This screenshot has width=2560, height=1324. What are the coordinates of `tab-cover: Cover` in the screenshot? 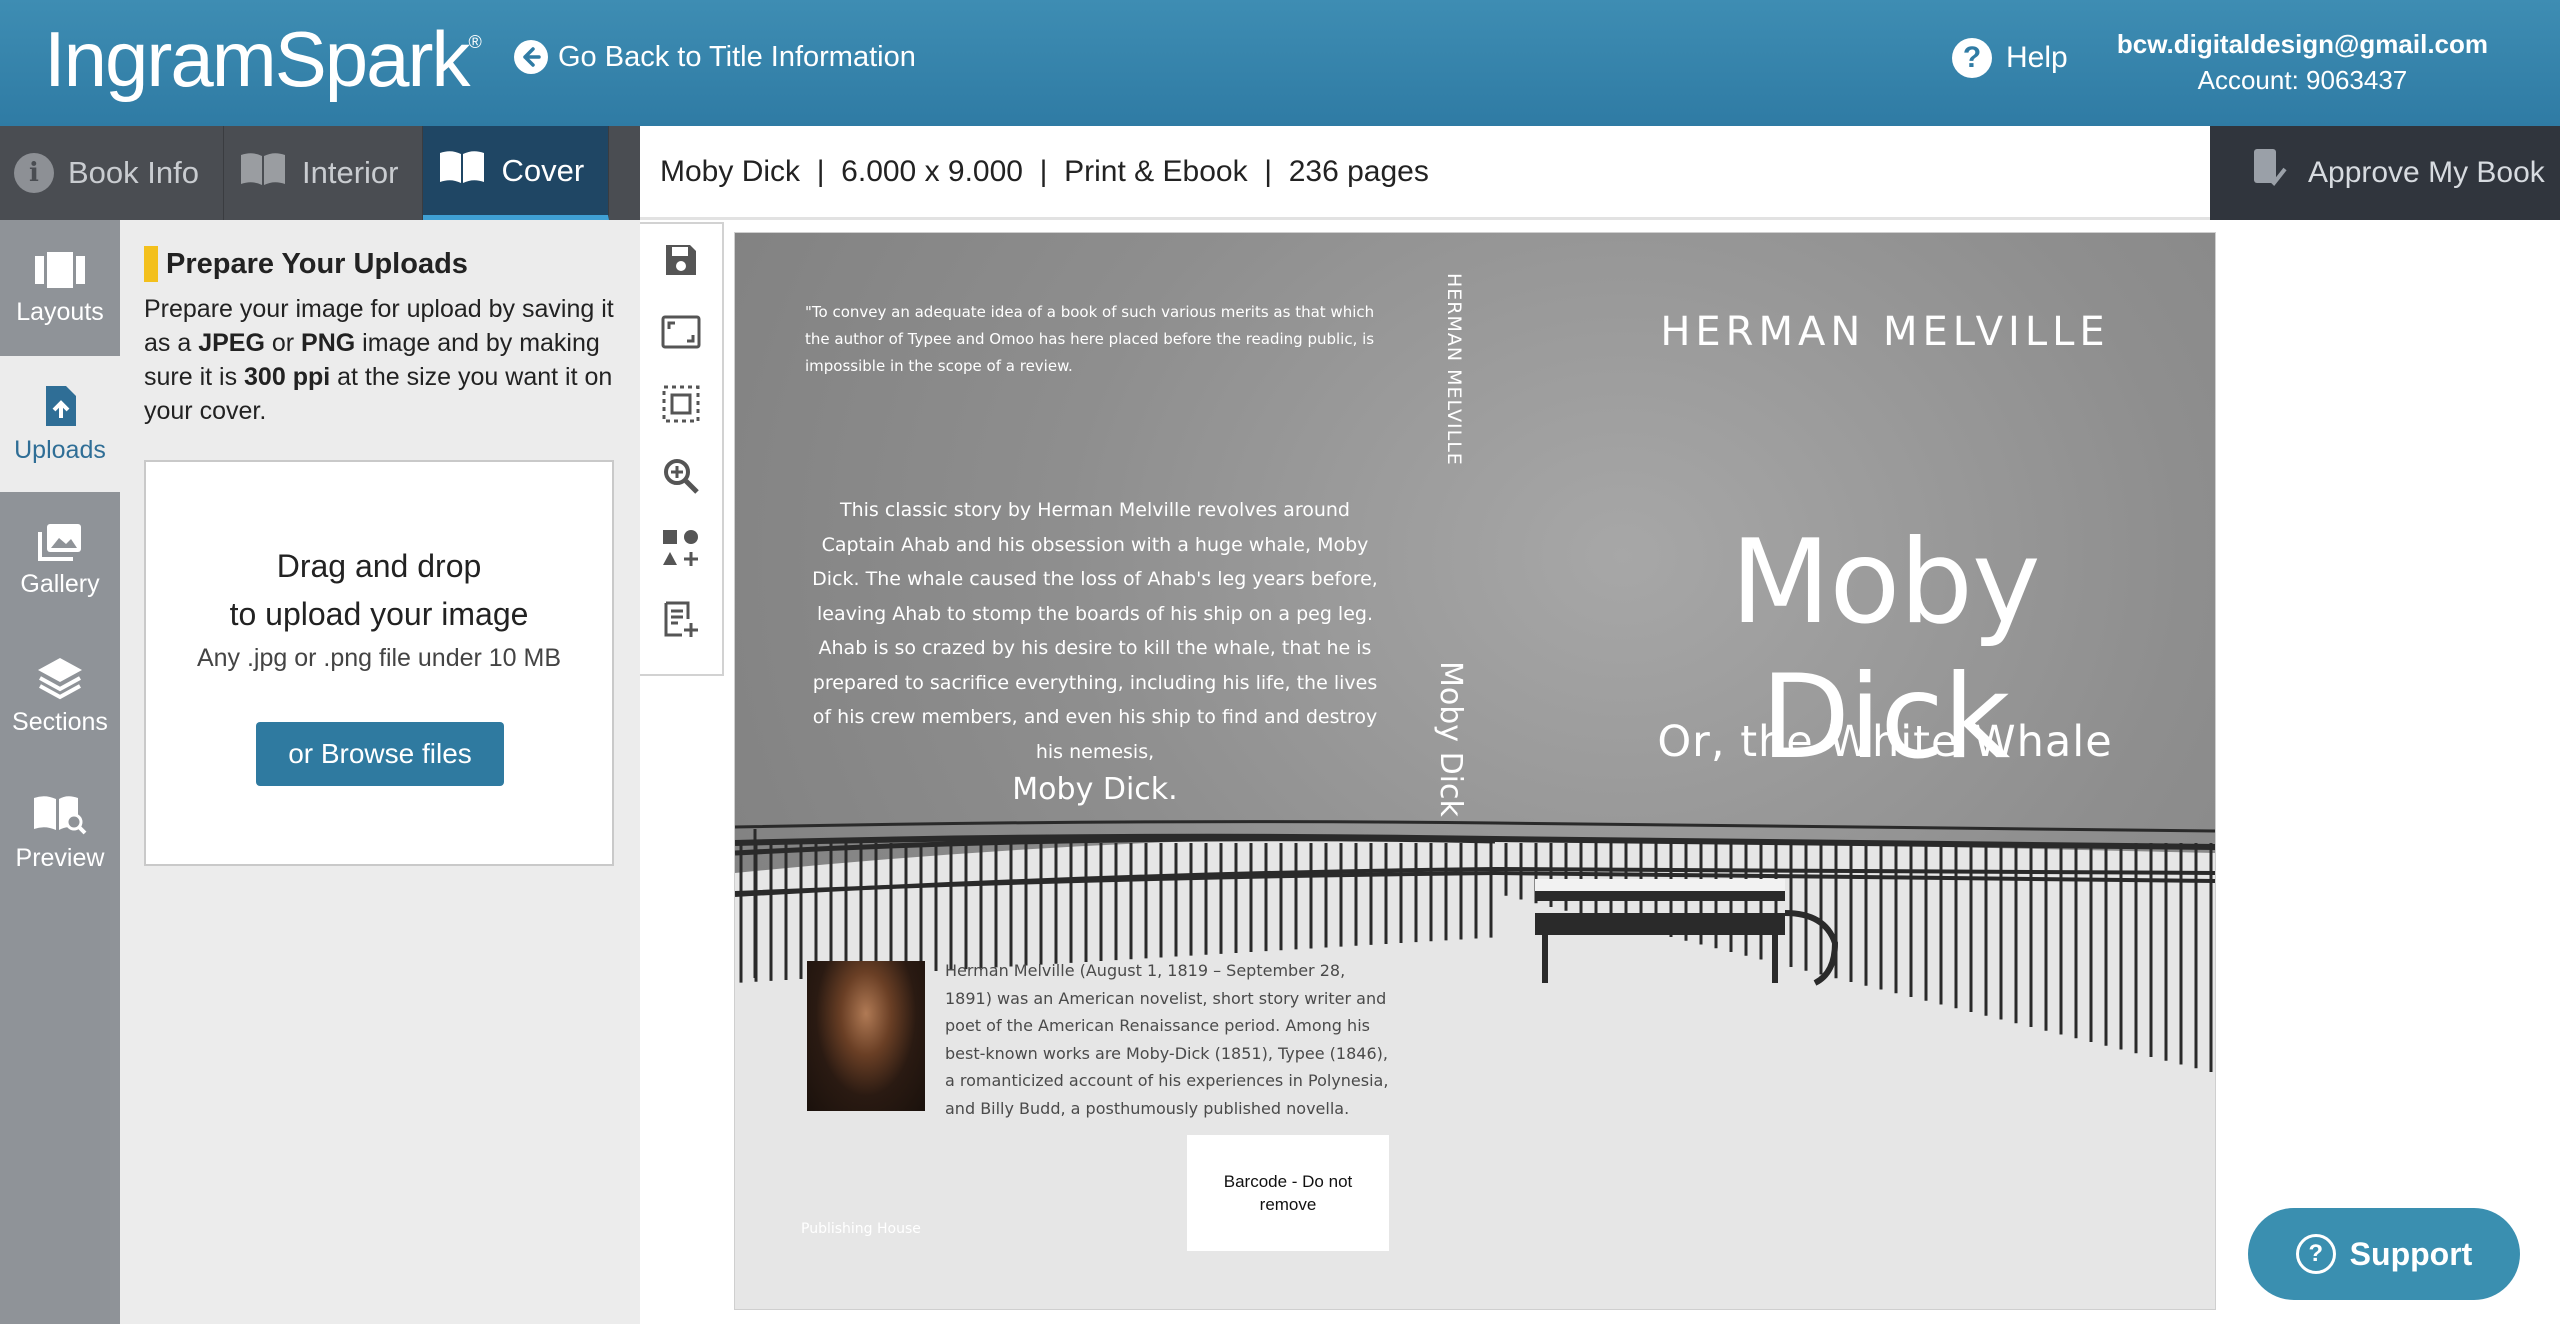 It's located at (516, 173).